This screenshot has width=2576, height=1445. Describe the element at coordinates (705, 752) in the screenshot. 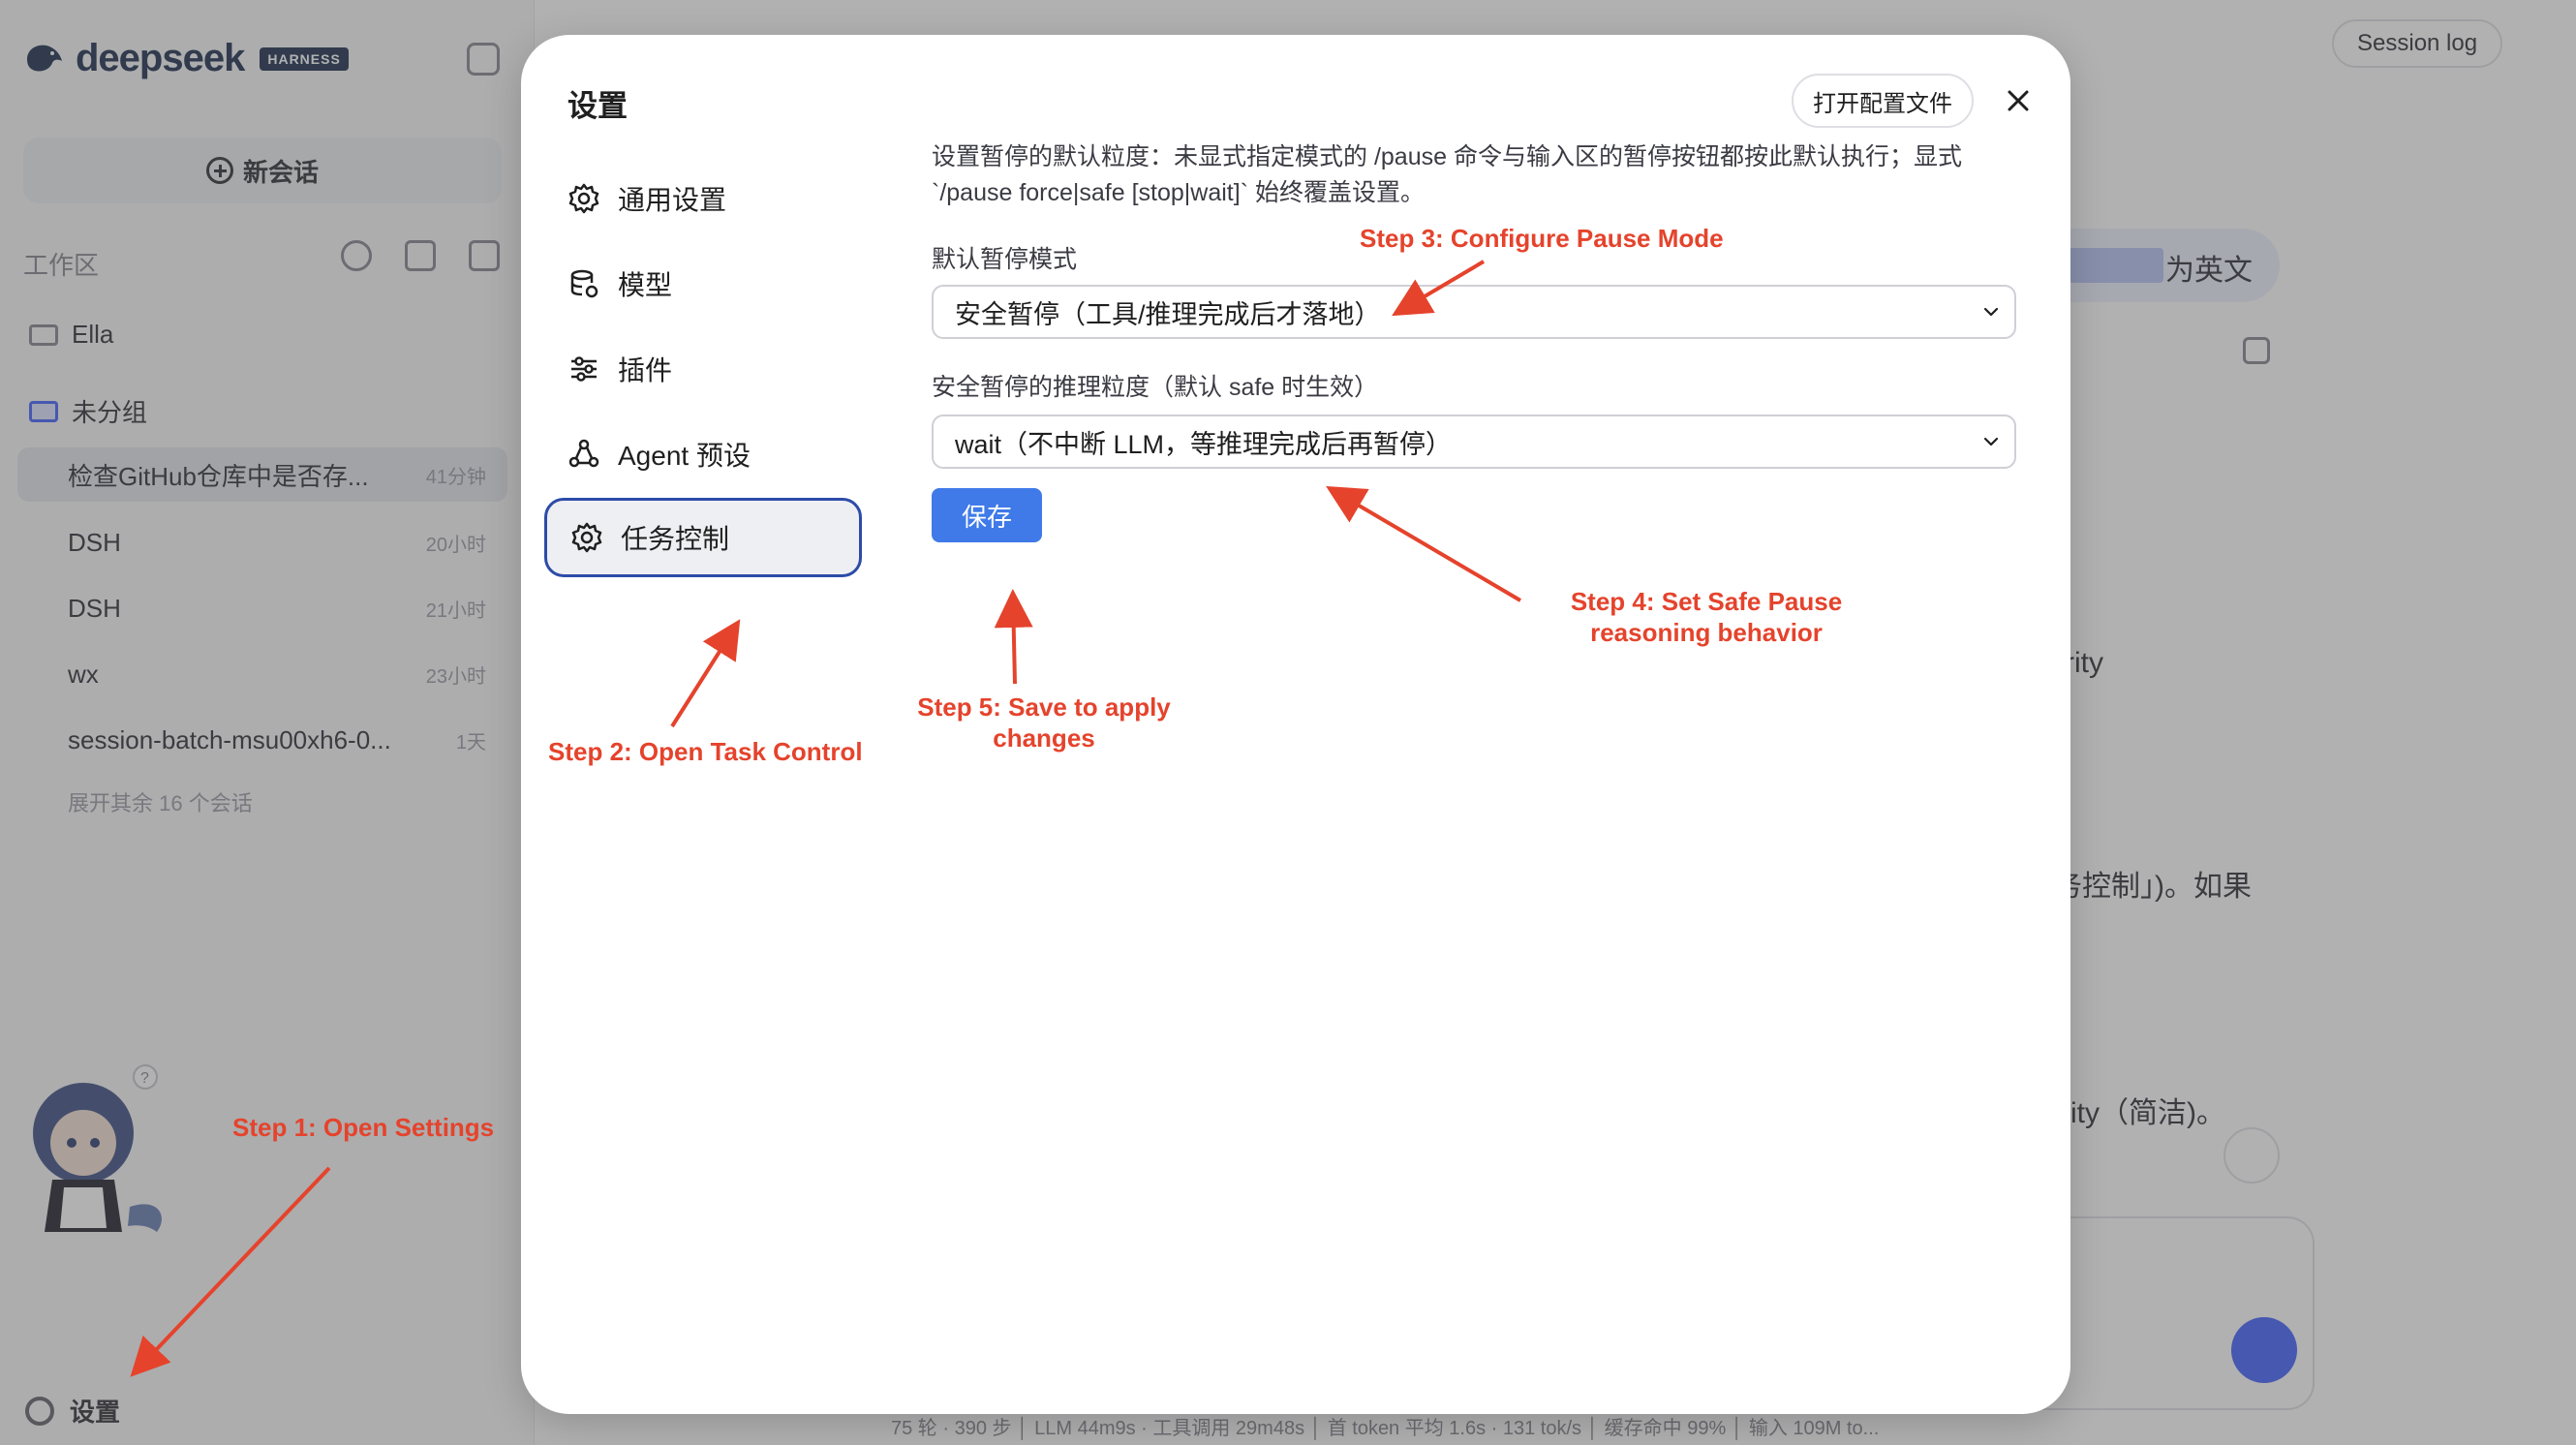

I see `step2-annotation: Step 2: Open Task Control` at that location.